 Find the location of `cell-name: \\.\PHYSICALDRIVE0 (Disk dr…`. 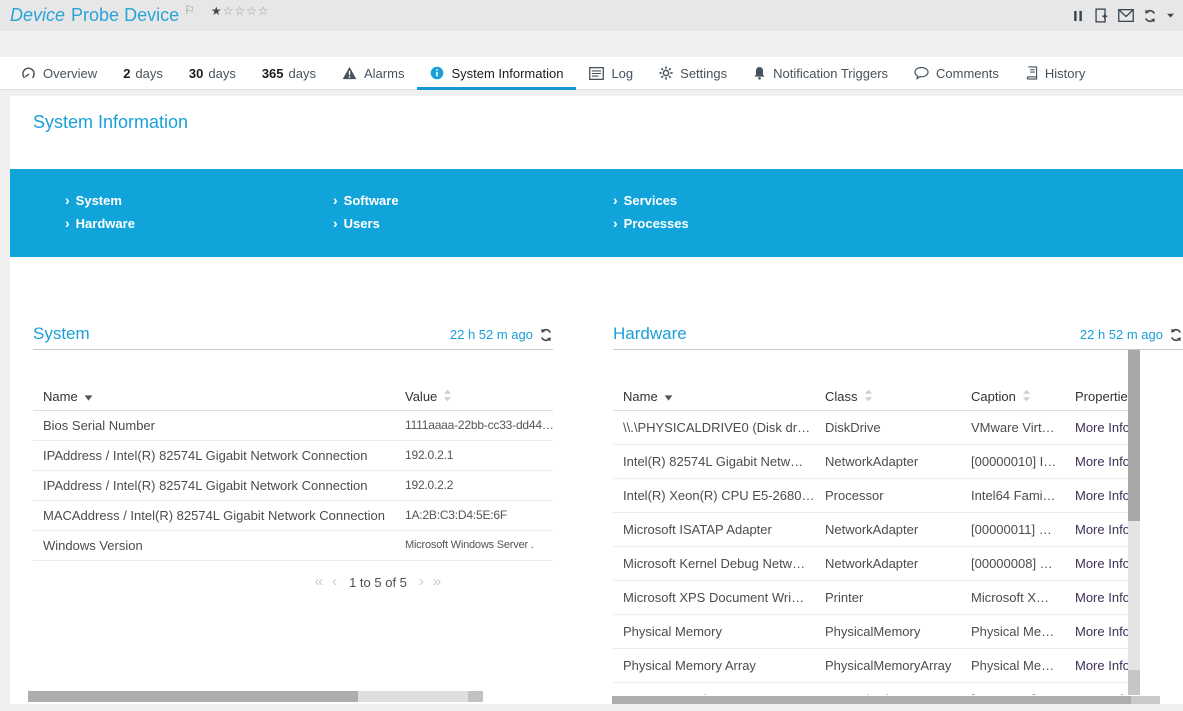

cell-name: \\.\PHYSICALDRIVE0 (Disk dr… is located at coordinates (714, 427).